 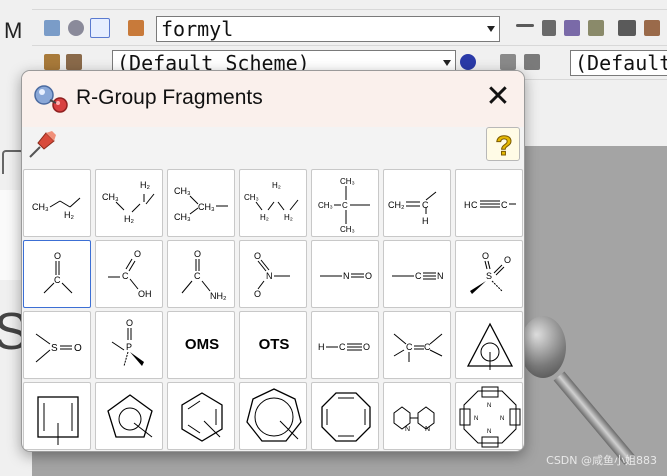 I want to click on acyl-structure-icon: O C, so click(x=58, y=272).